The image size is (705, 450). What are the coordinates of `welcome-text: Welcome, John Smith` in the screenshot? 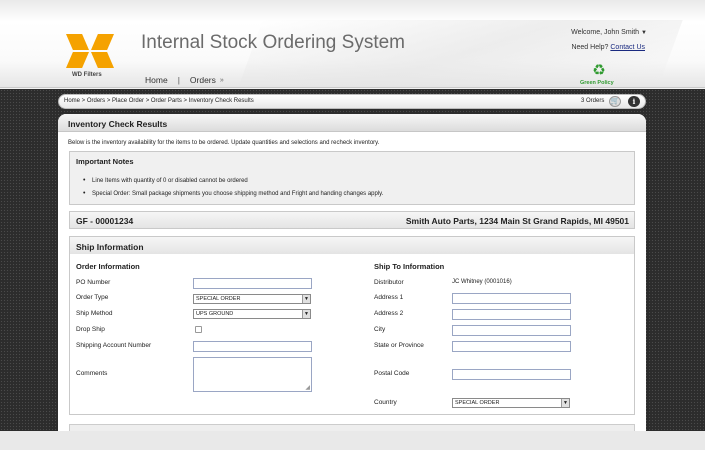 It's located at (605, 32).